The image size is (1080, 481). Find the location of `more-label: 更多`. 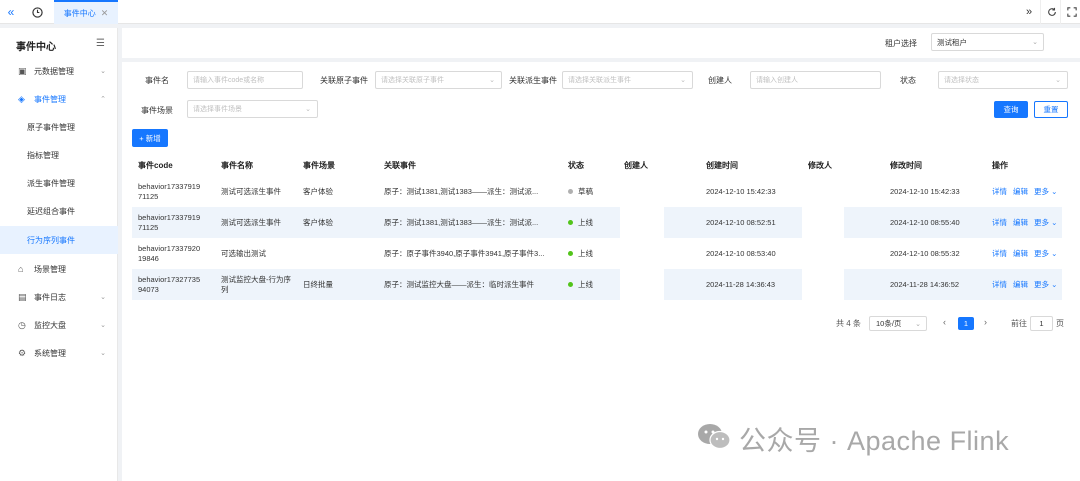

more-label: 更多 is located at coordinates (1041, 284).